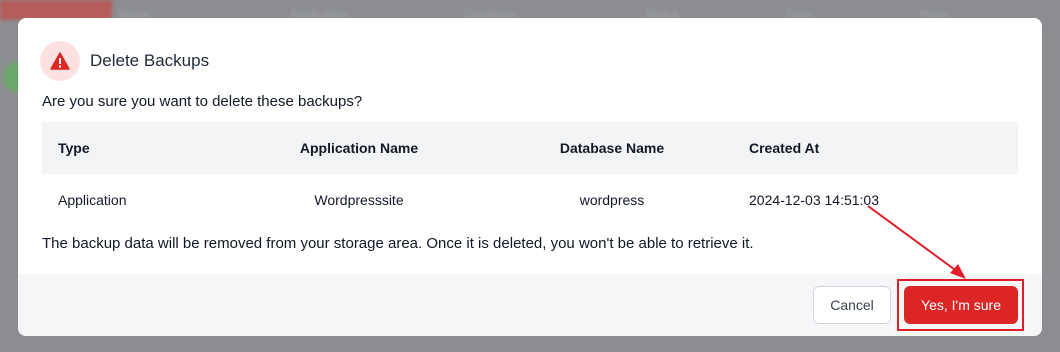 The image size is (1060, 352). I want to click on warning-badge, so click(60, 61).